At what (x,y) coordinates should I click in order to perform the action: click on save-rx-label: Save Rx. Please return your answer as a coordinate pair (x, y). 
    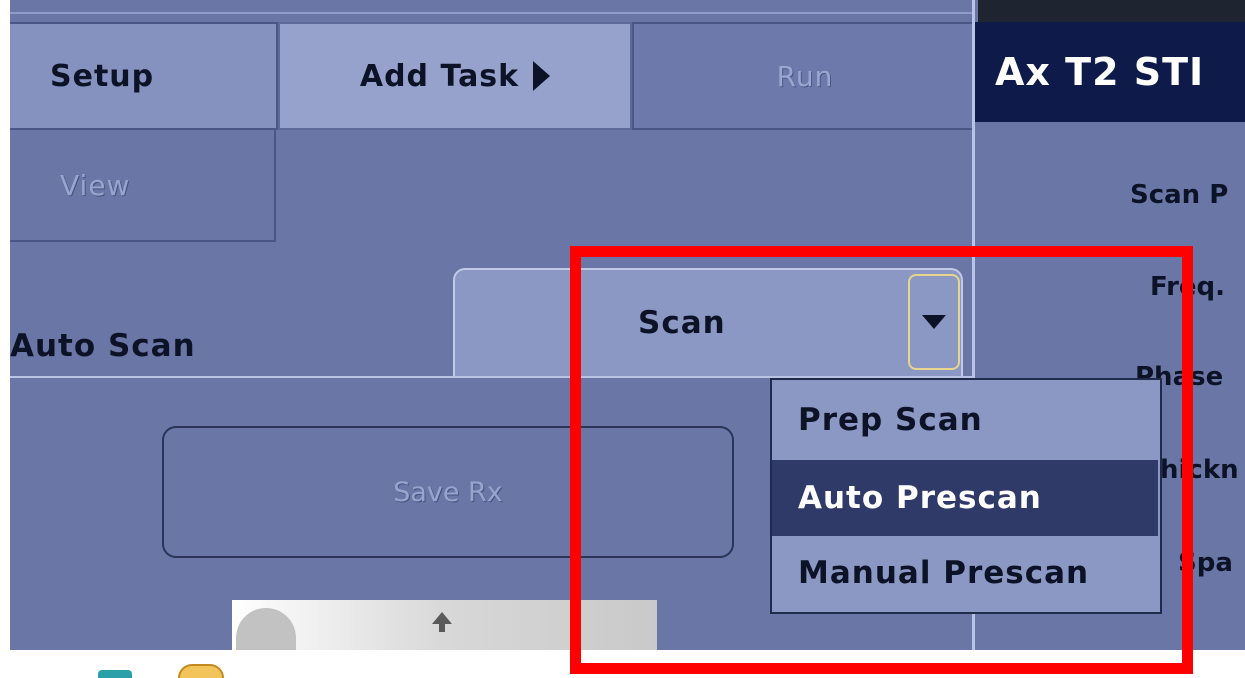
    Looking at the image, I should click on (448, 492).